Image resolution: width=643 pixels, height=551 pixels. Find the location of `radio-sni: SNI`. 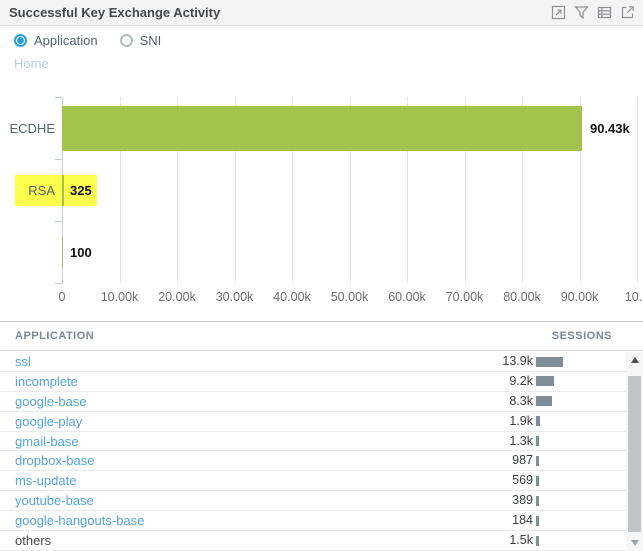

radio-sni: SNI is located at coordinates (140, 40).